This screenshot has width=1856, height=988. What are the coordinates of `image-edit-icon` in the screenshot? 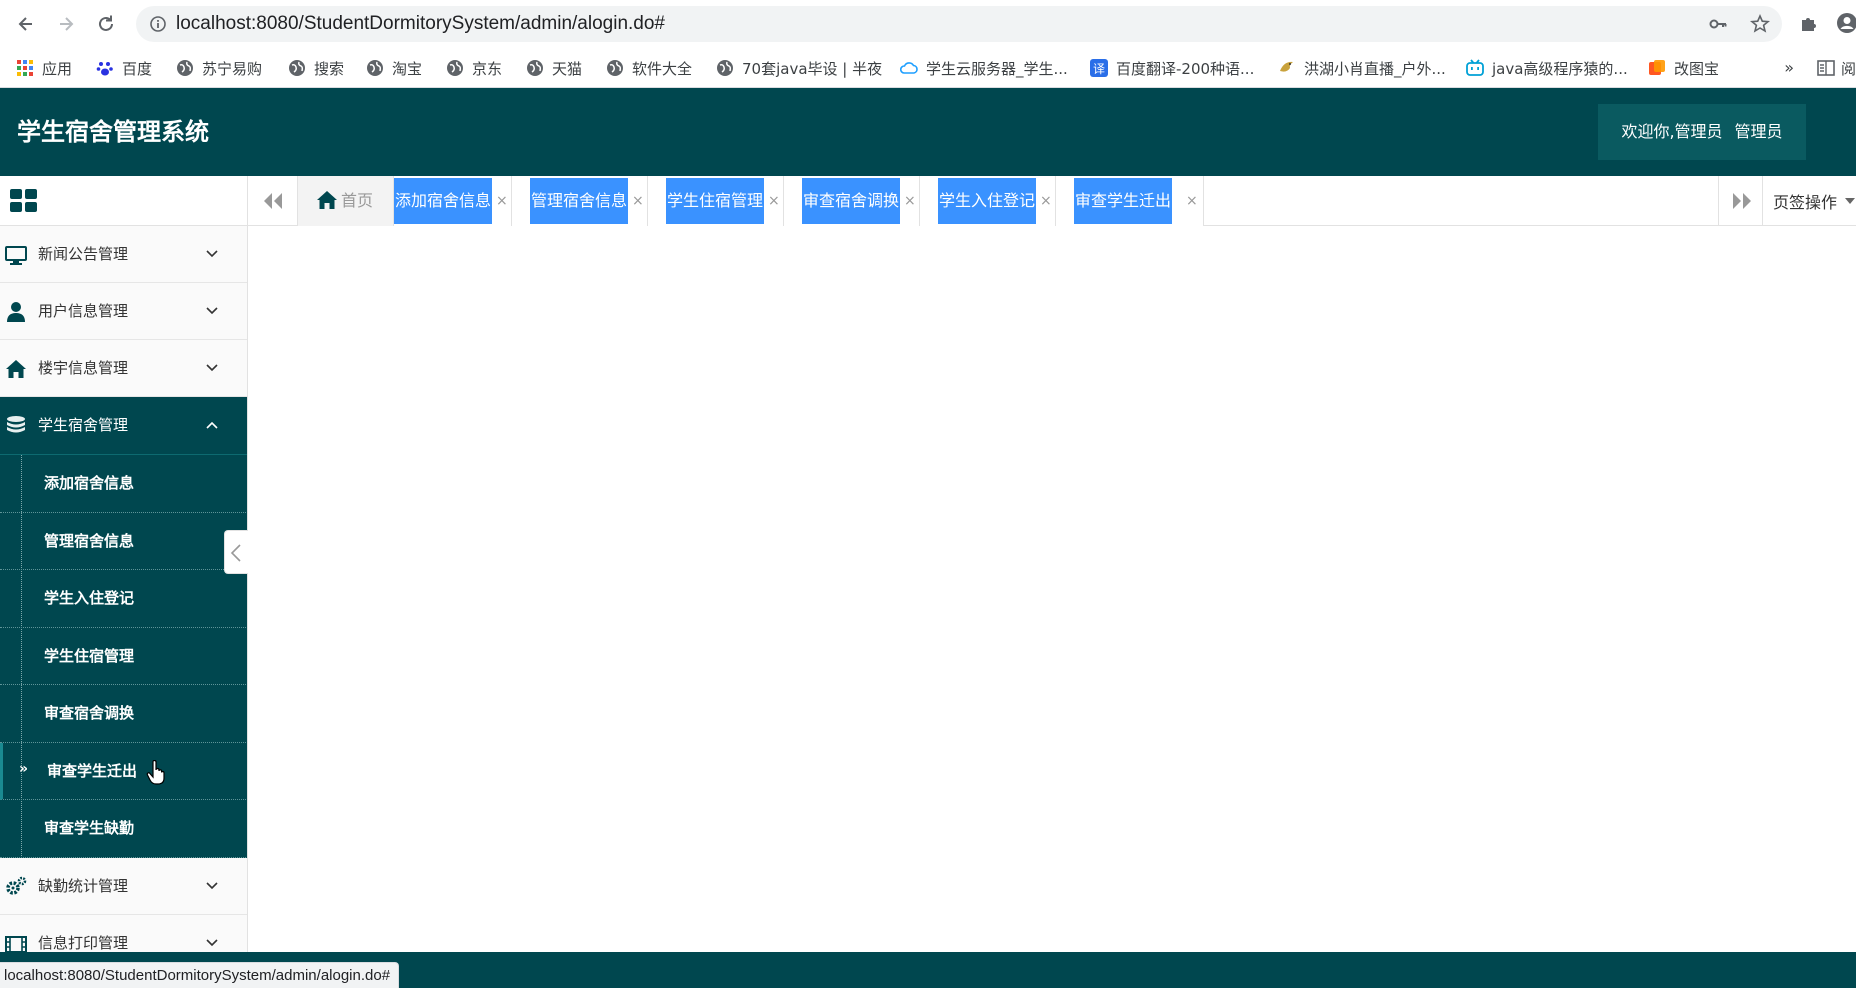 It's located at (1657, 67).